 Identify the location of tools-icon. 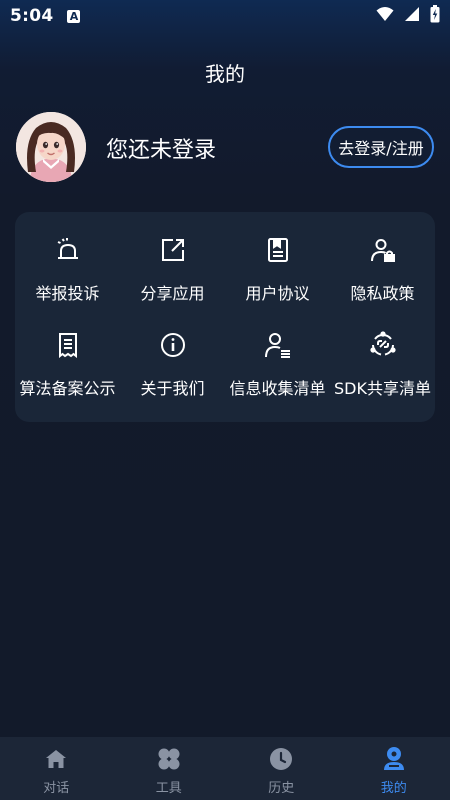
(169, 759).